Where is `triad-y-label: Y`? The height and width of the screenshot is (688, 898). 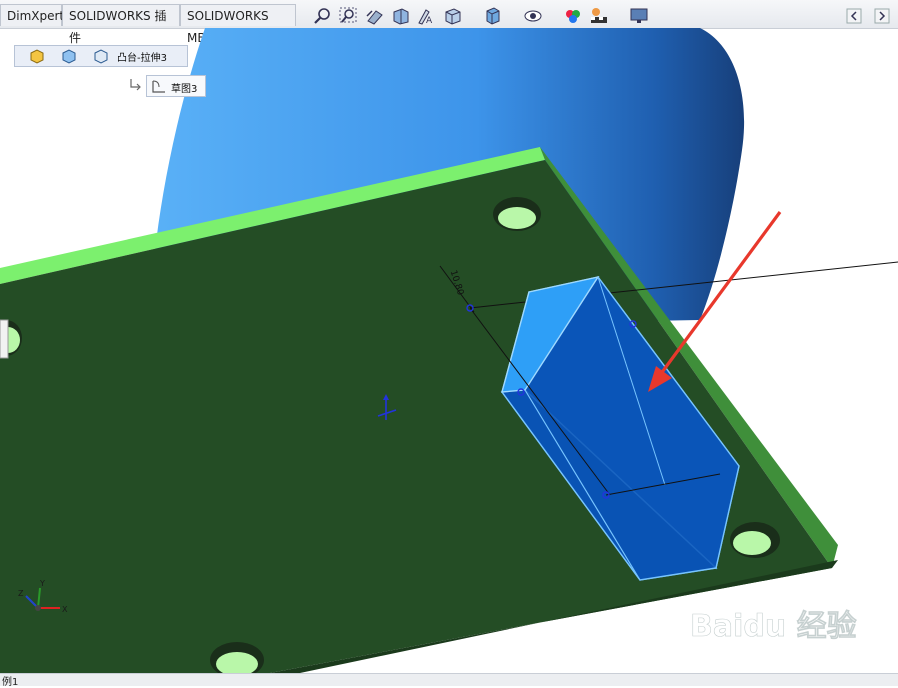 triad-y-label: Y is located at coordinates (42, 583).